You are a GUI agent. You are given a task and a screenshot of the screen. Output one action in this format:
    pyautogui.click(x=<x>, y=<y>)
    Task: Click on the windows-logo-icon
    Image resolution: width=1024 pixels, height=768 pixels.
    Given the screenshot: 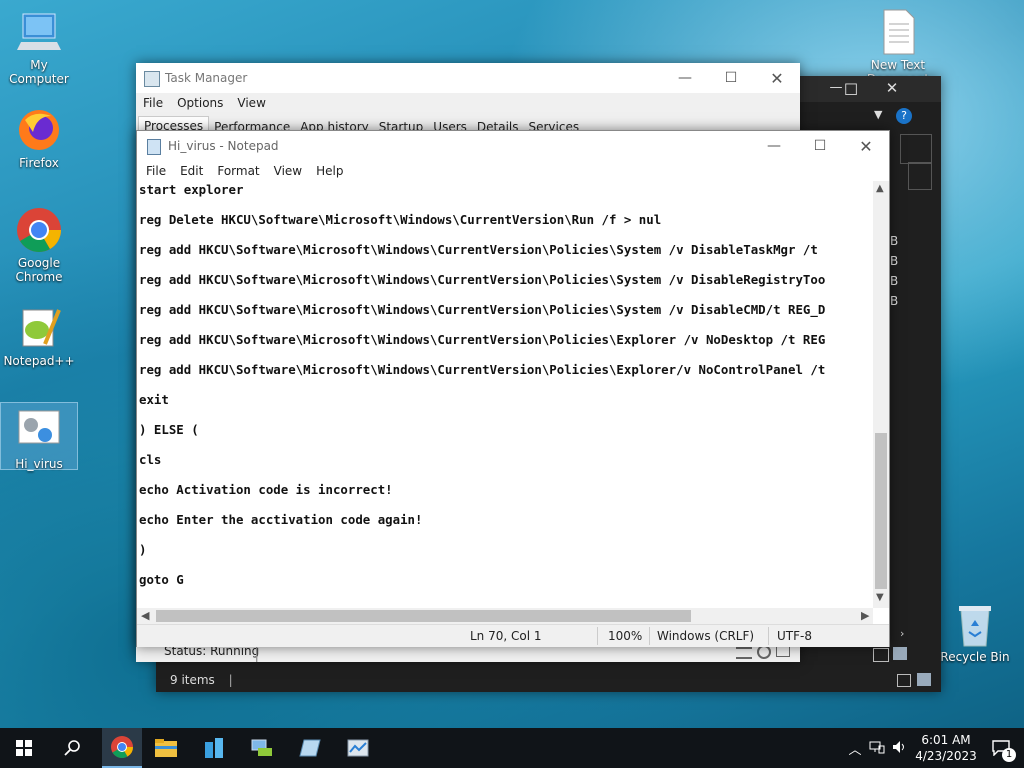 What is the action you would take?
    pyautogui.click(x=24, y=748)
    